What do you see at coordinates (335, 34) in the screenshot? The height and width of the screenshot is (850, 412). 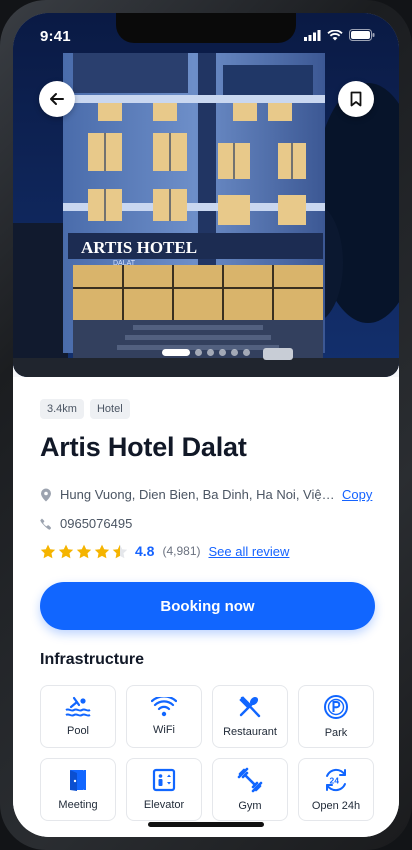 I see `wifi-status-icon` at bounding box center [335, 34].